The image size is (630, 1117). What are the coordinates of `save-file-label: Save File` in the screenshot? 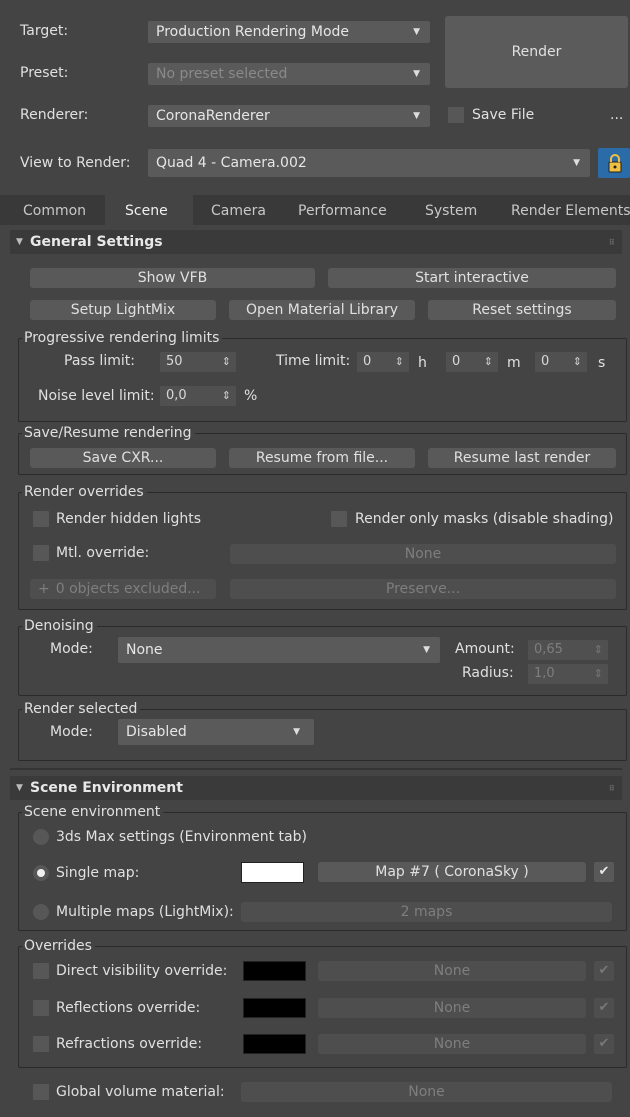 It's located at (503, 115).